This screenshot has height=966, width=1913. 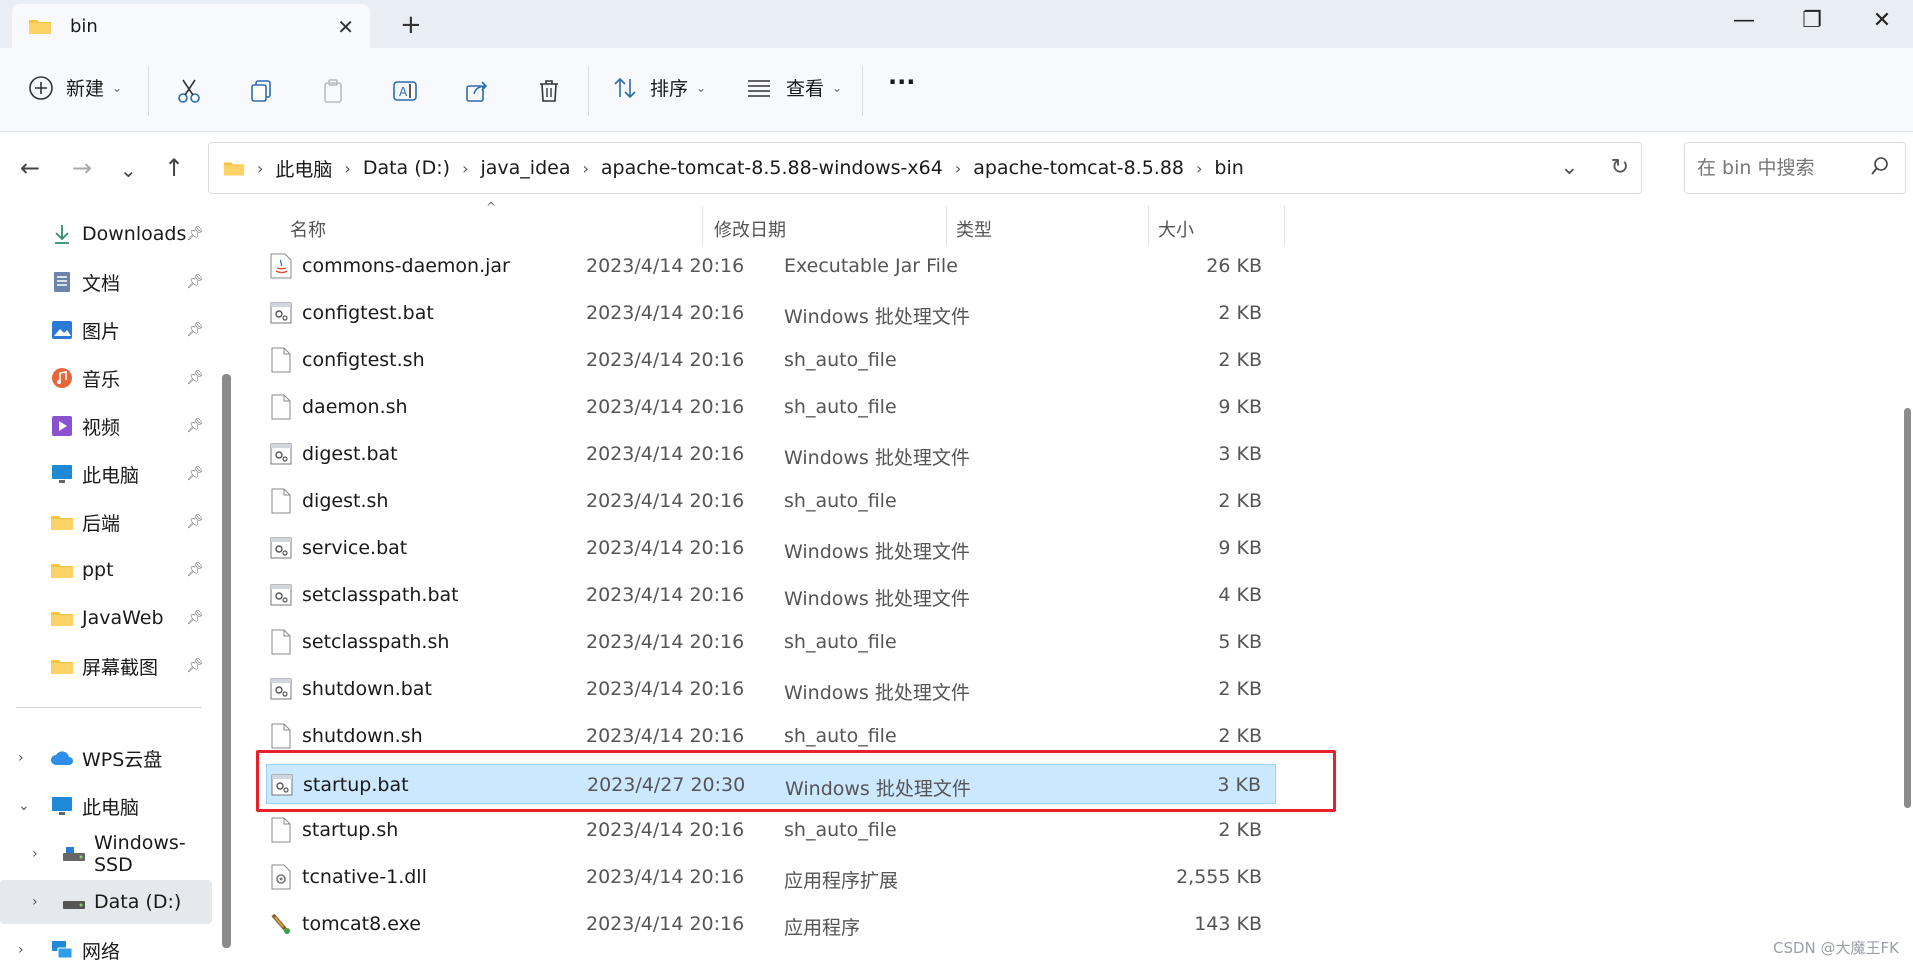 What do you see at coordinates (62, 330) in the screenshot?
I see `pictures-icon` at bounding box center [62, 330].